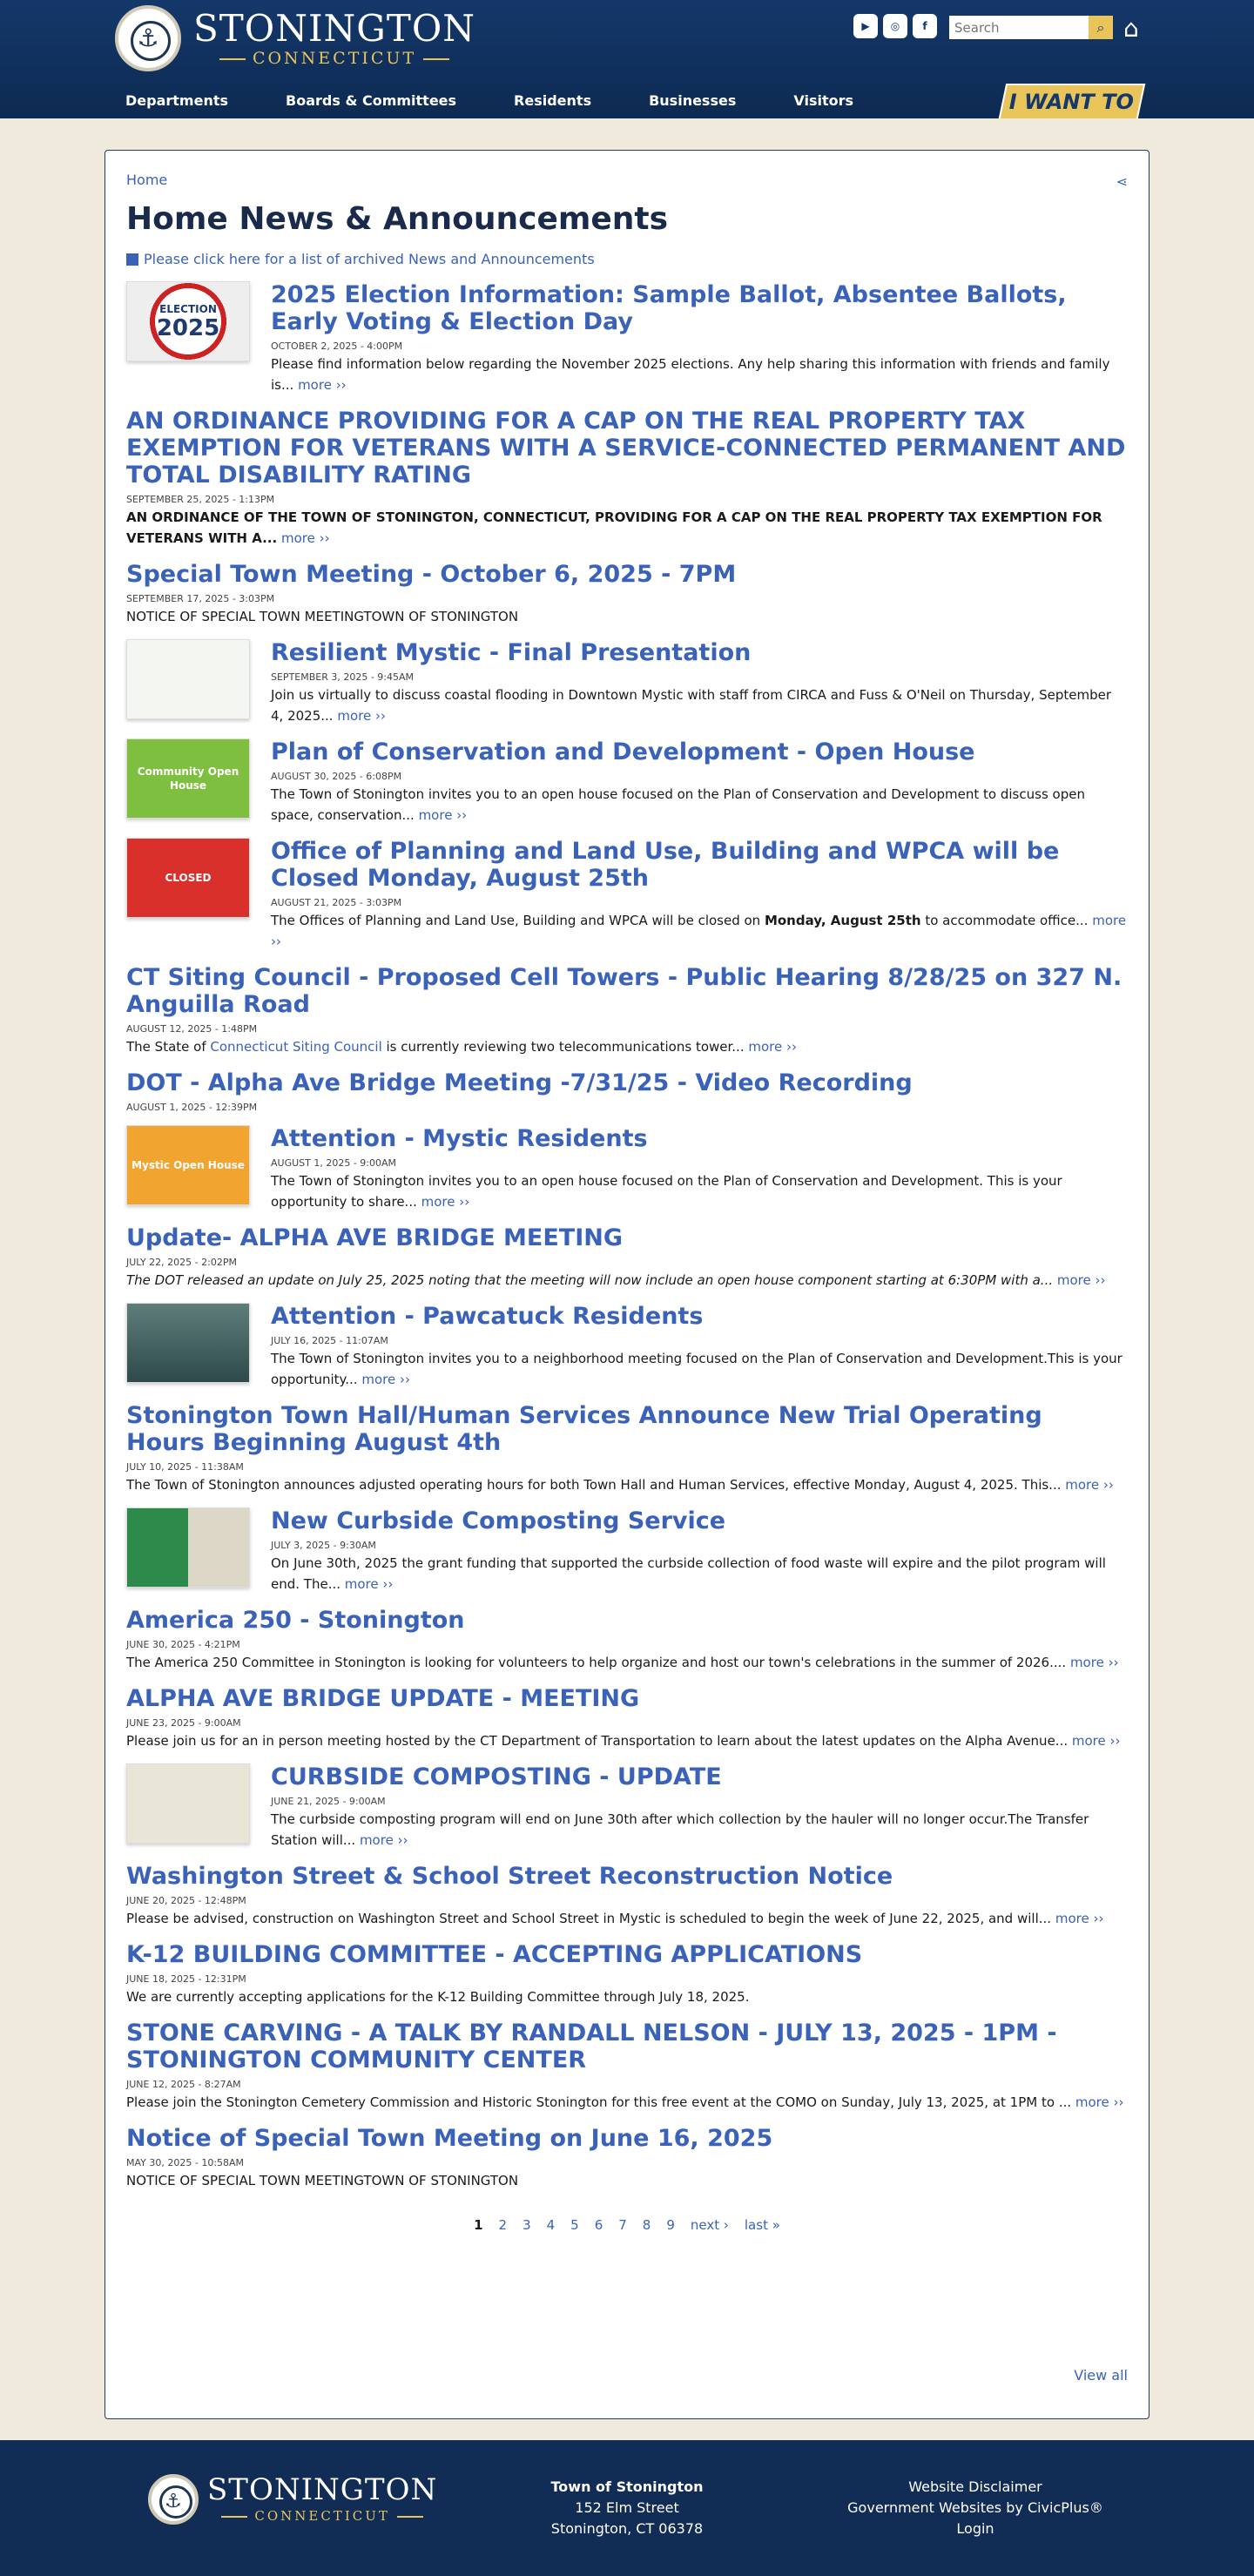  I want to click on inline-link: Connecticut Siting Council, so click(295, 1047).